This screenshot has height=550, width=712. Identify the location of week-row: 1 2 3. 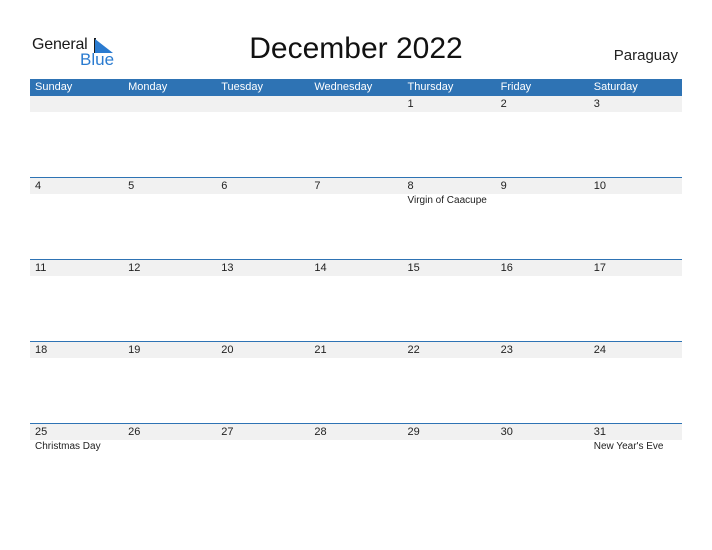
(356, 136).